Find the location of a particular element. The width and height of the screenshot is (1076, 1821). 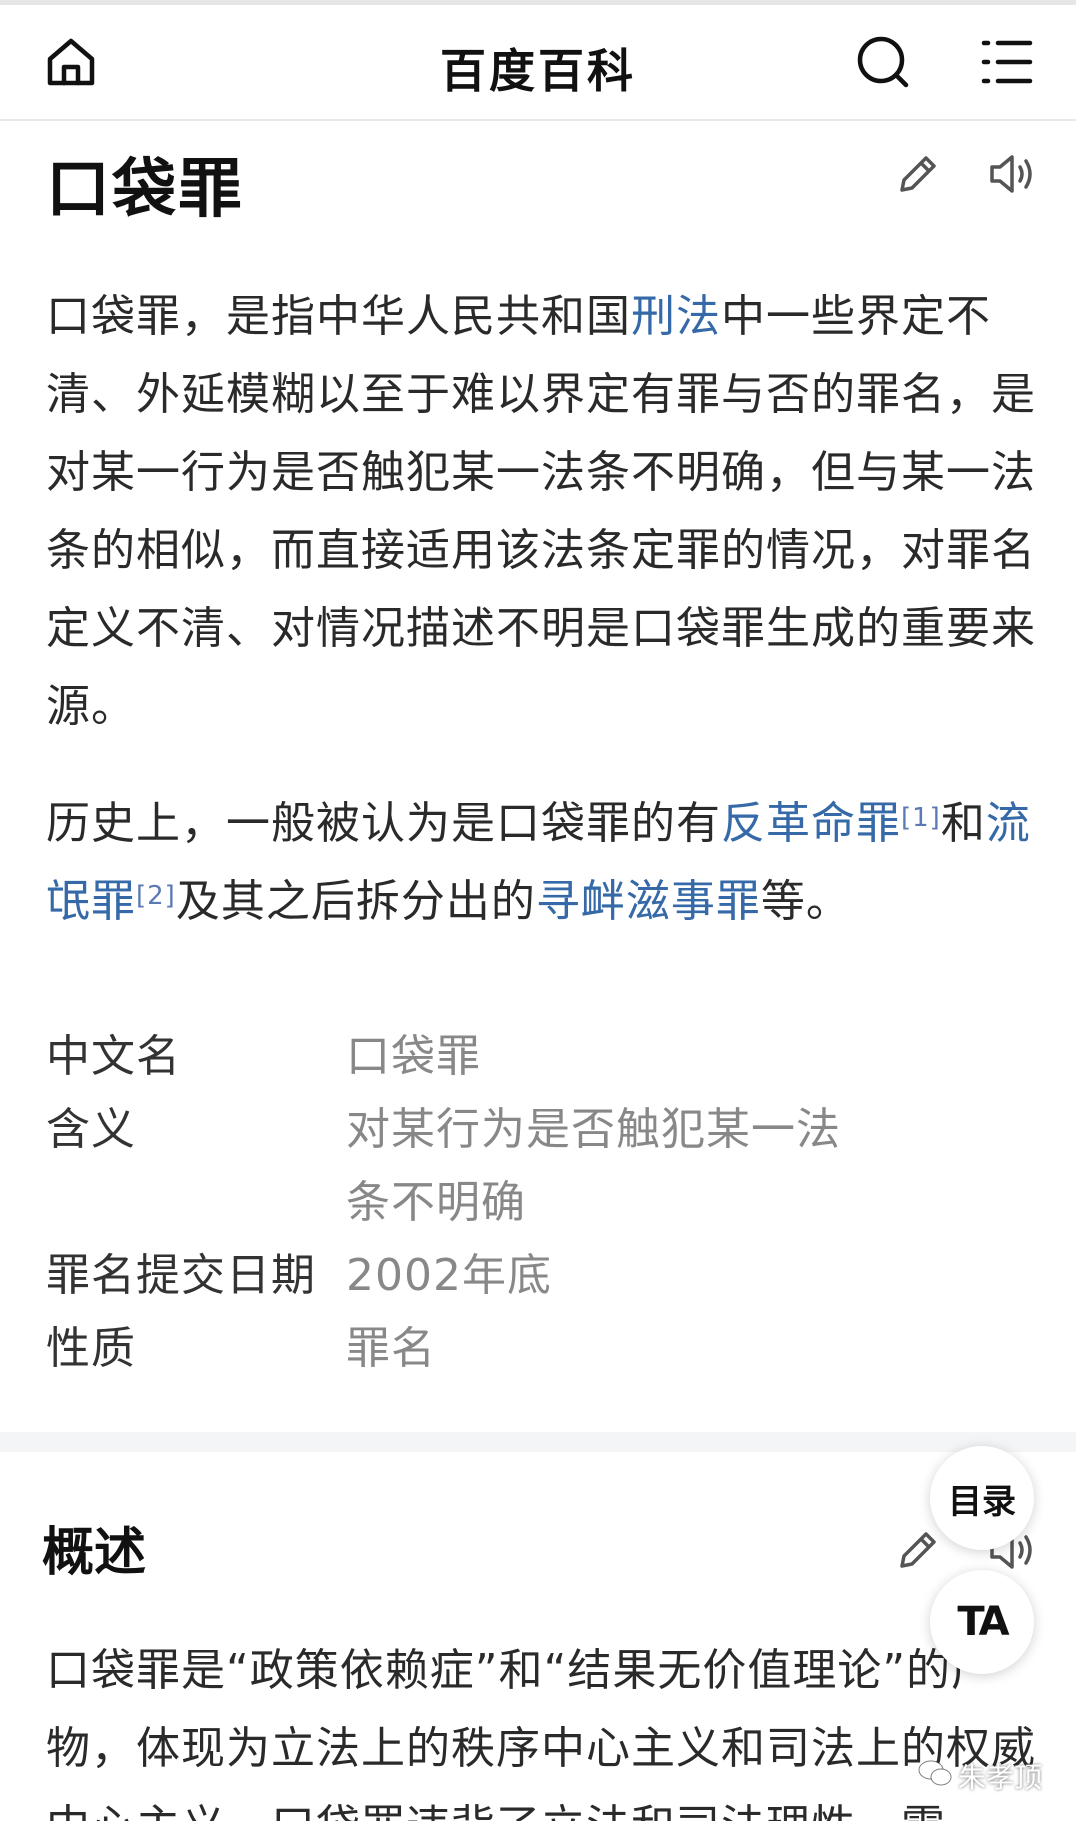

history-text-1: 历史上，一般被认为是口袋罪的有 is located at coordinates (383, 823).